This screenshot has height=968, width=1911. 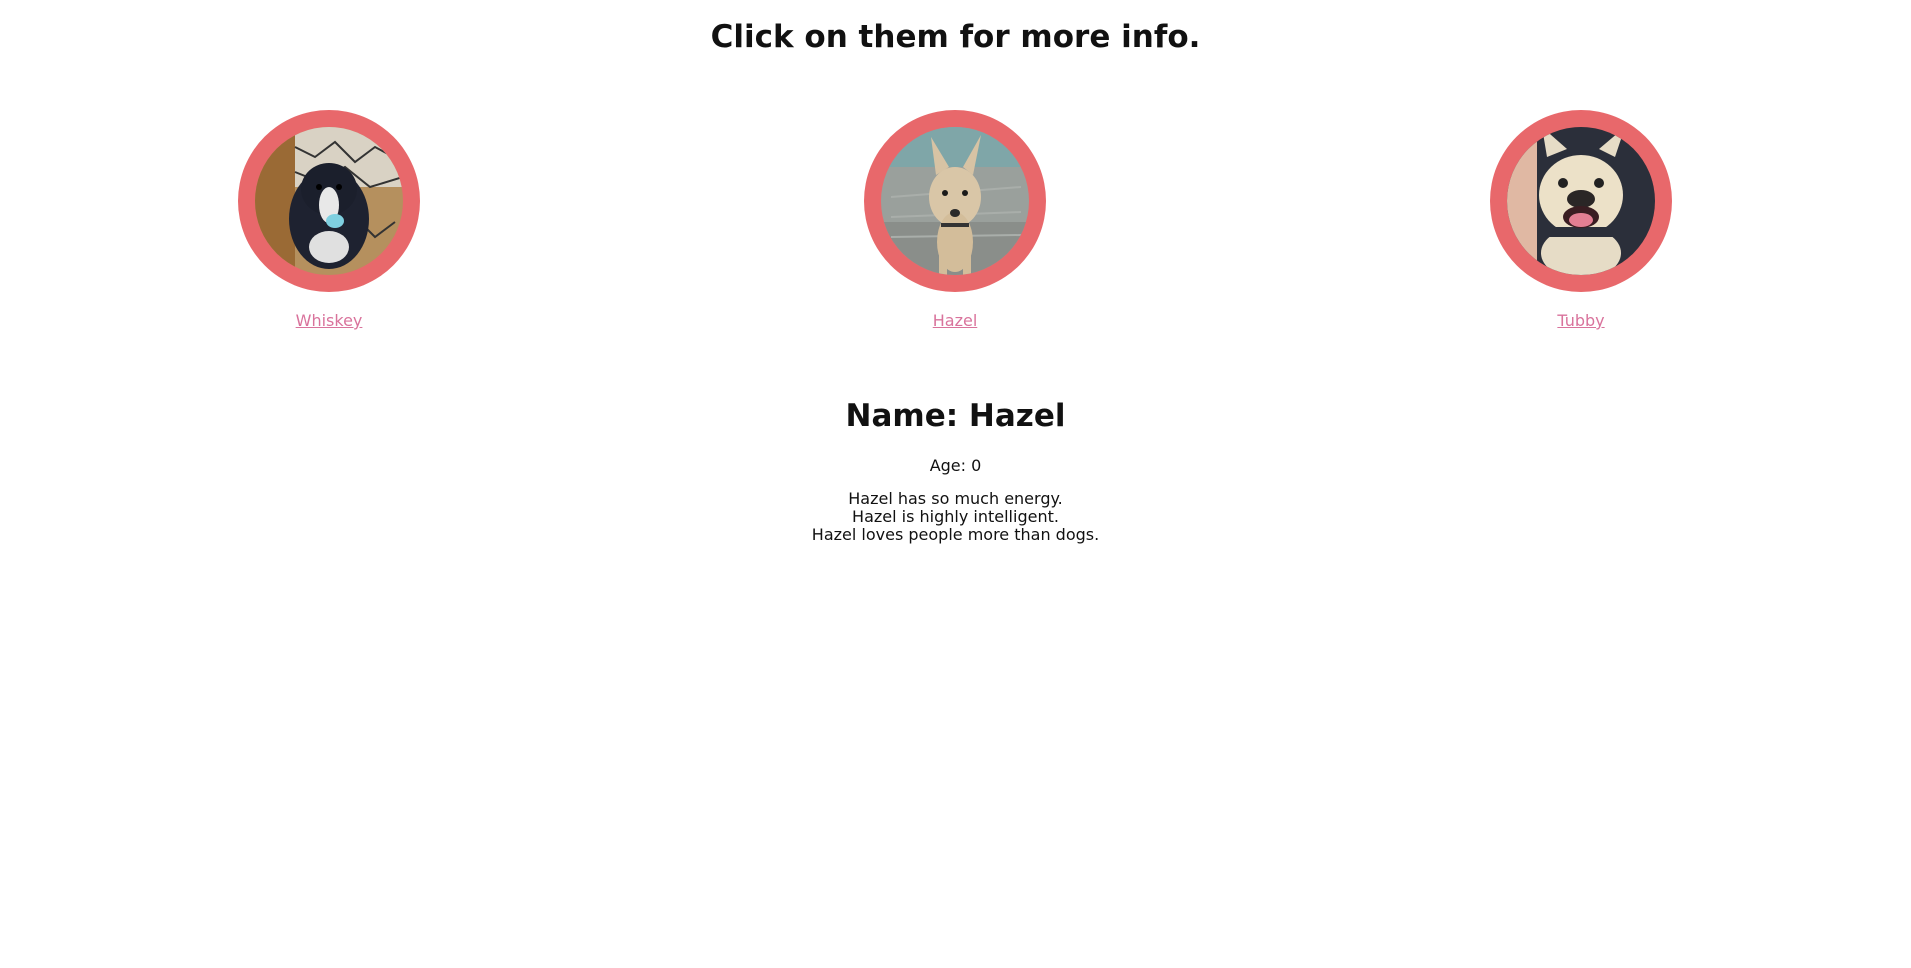 I want to click on dog-fact: Hazel is highly intelligent., so click(x=955, y=516).